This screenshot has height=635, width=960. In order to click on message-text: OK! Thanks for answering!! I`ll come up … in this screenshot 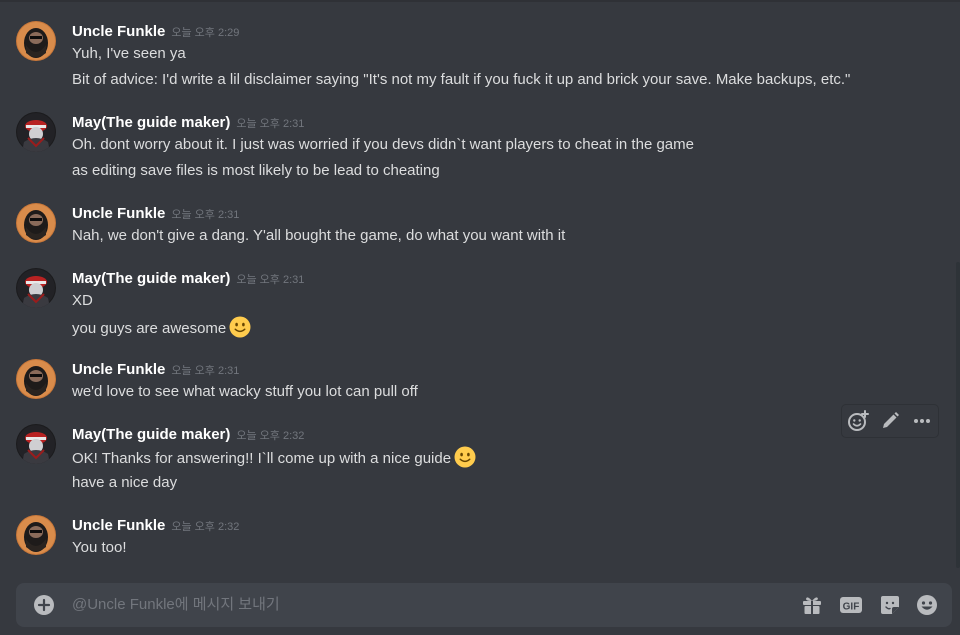, I will do `click(262, 458)`.